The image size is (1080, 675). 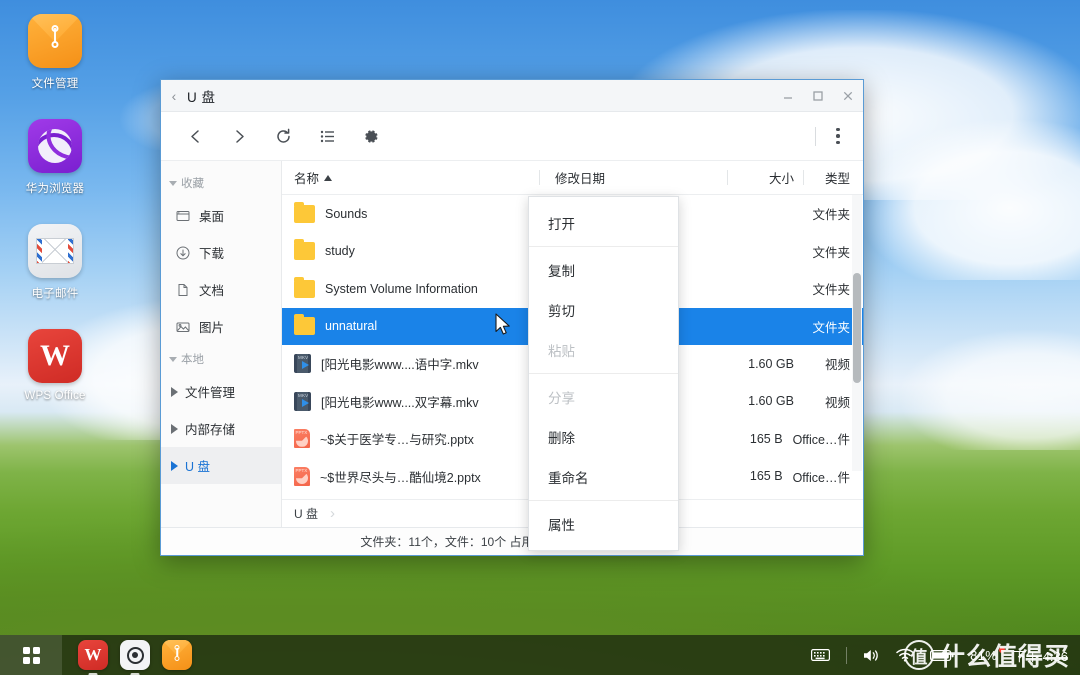 I want to click on list-view-icon, so click(x=327, y=136).